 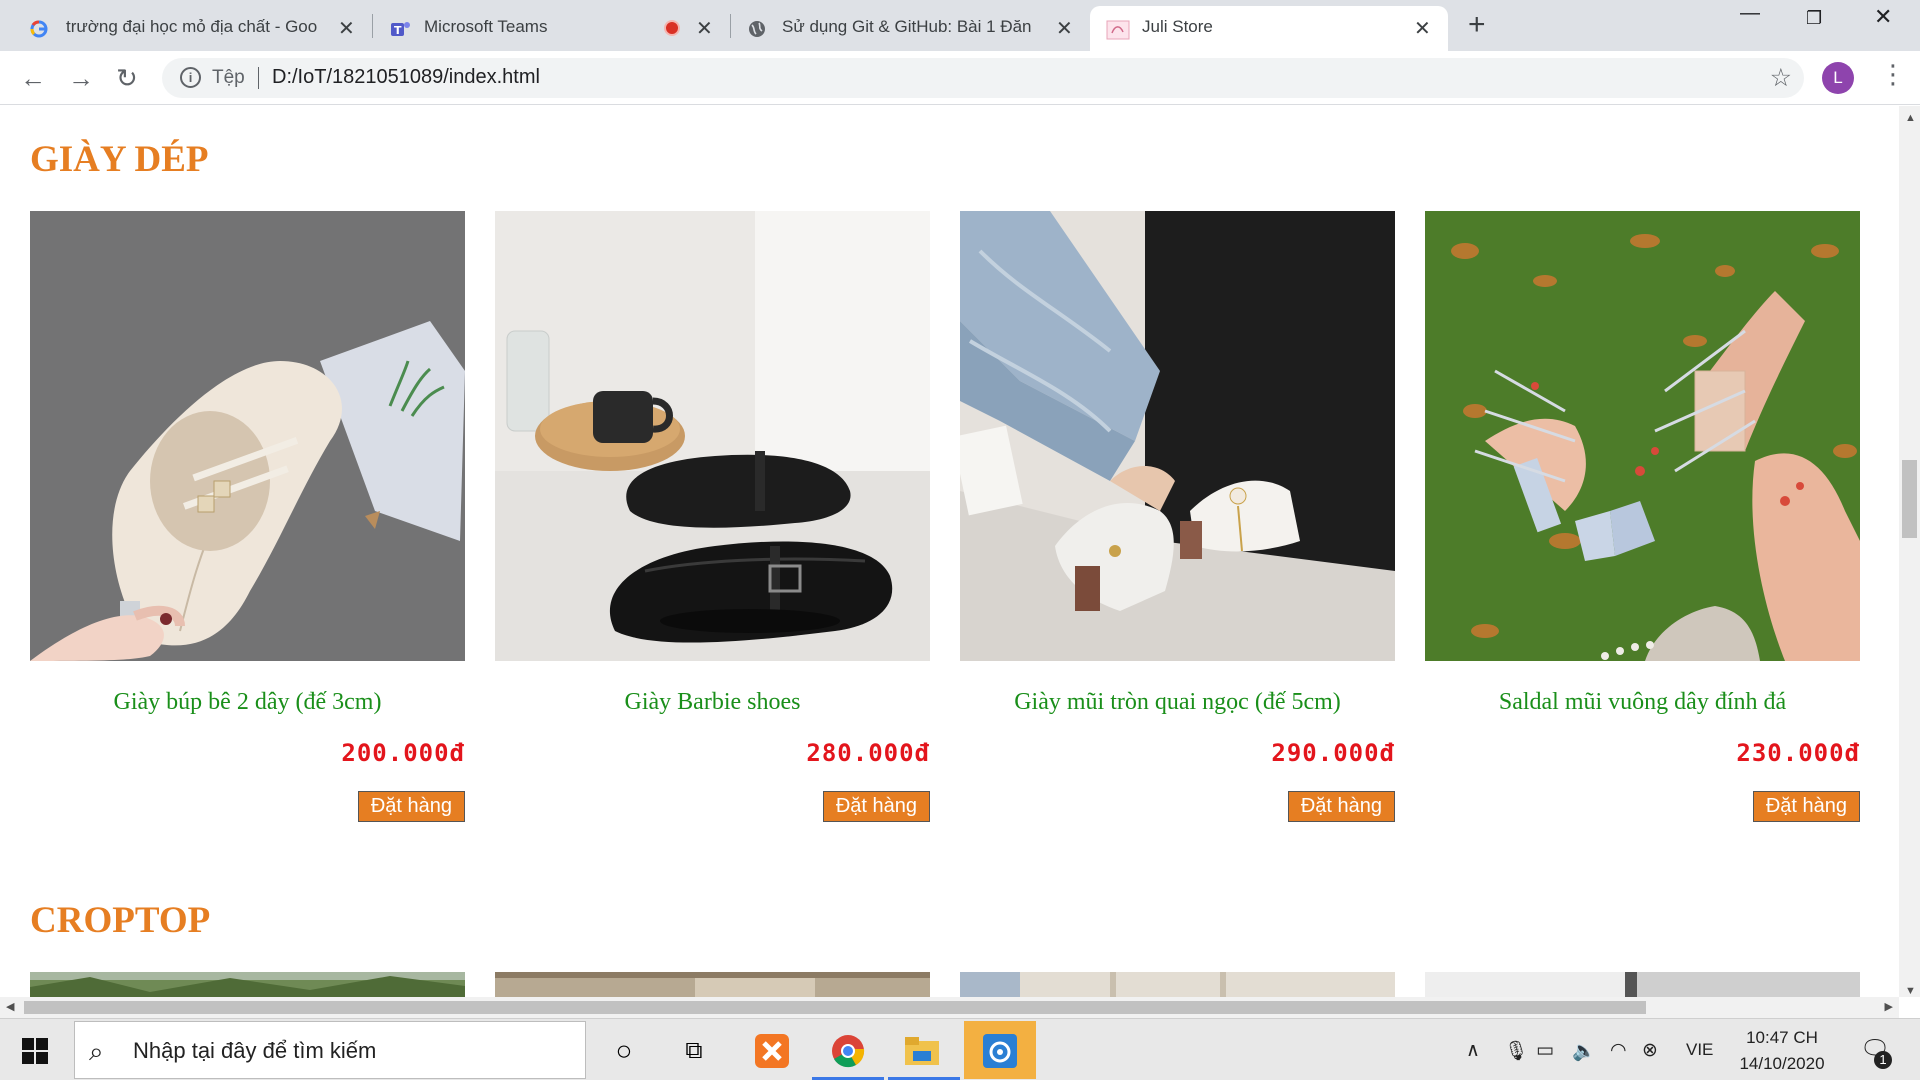 I want to click on window-close-icon: ✕, so click(x=1883, y=17).